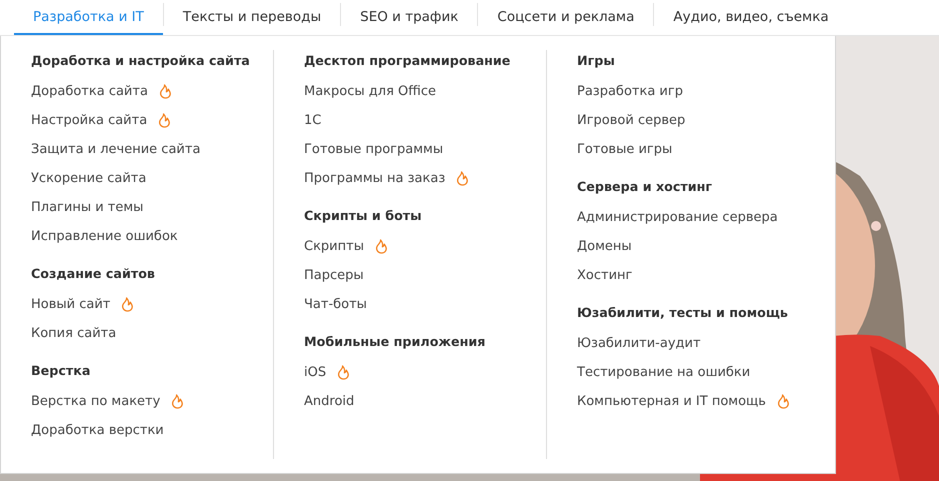  Describe the element at coordinates (87, 207) in the screenshot. I see `subcategory-link: Плагины и темы` at that location.